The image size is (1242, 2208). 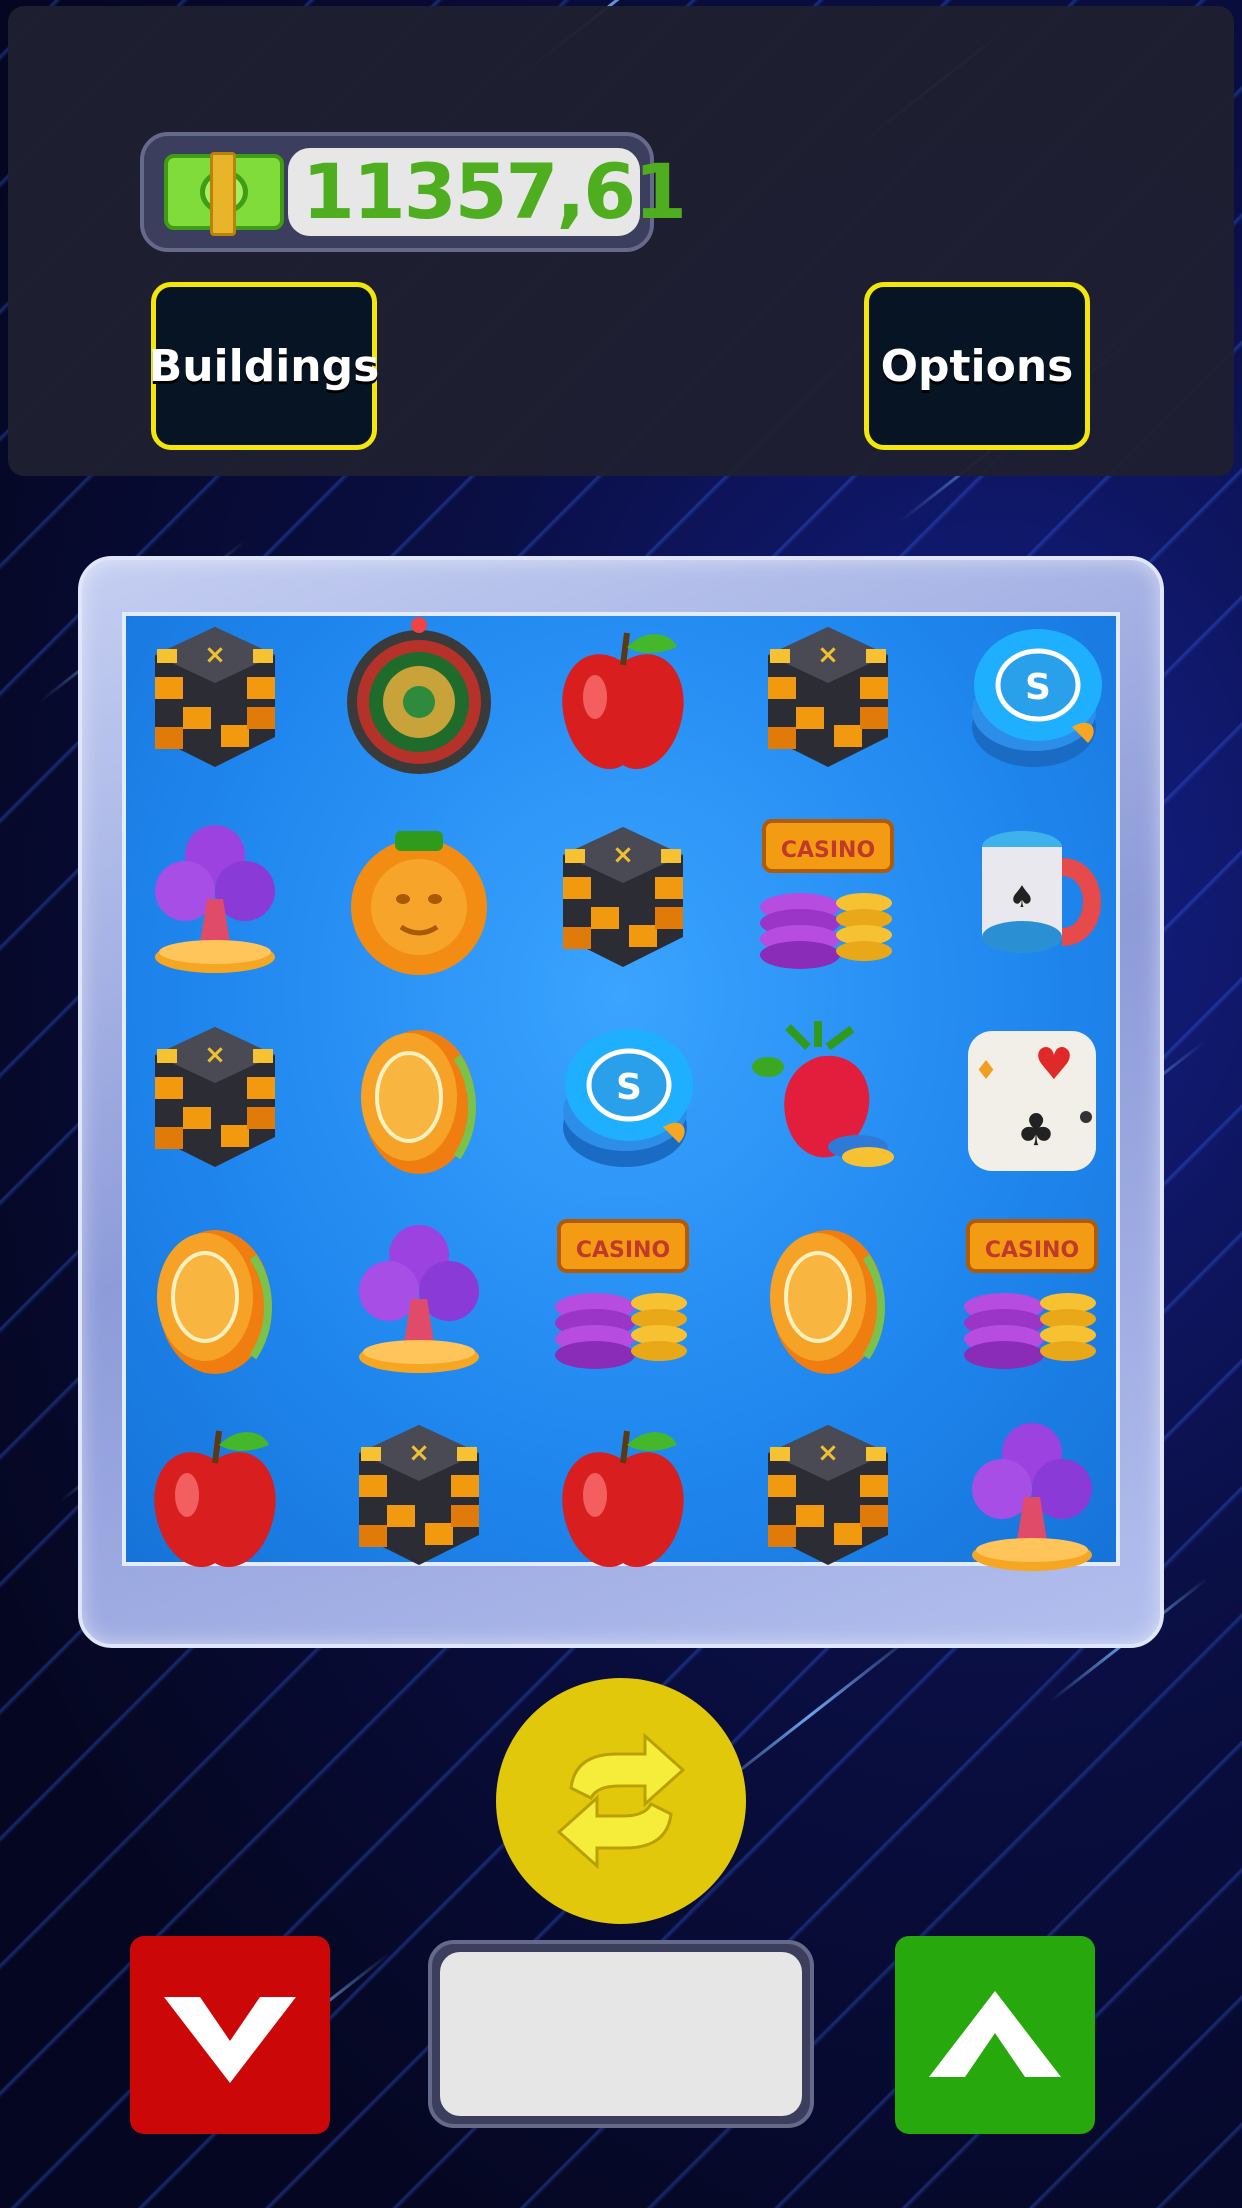 What do you see at coordinates (264, 366) in the screenshot?
I see `buildings-button: Buildings` at bounding box center [264, 366].